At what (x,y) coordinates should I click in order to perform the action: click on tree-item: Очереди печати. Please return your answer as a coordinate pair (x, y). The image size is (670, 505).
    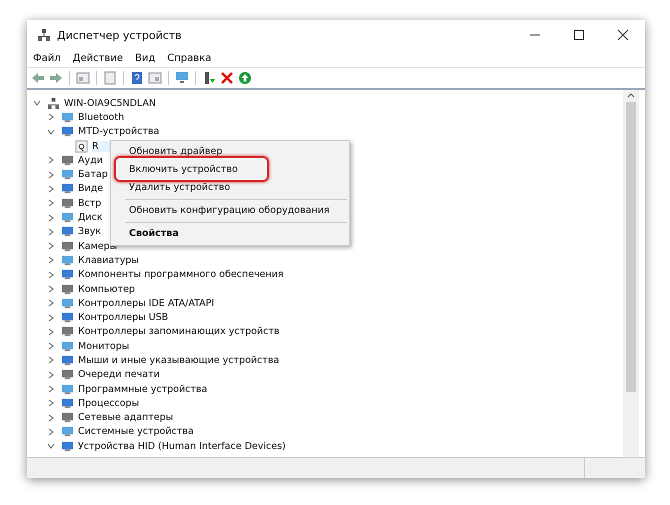
    Looking at the image, I should click on (119, 374).